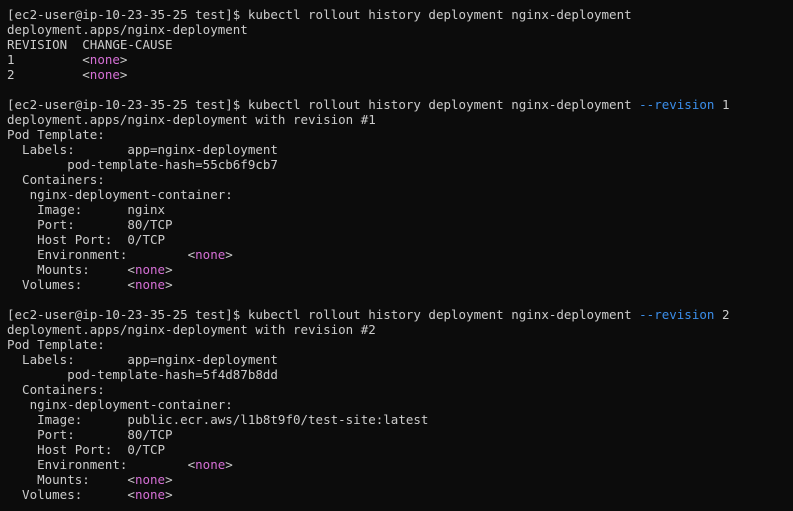 The width and height of the screenshot is (793, 511). I want to click on terminal-text: pod-template-hash=55cb6f9cb7, so click(142, 164).